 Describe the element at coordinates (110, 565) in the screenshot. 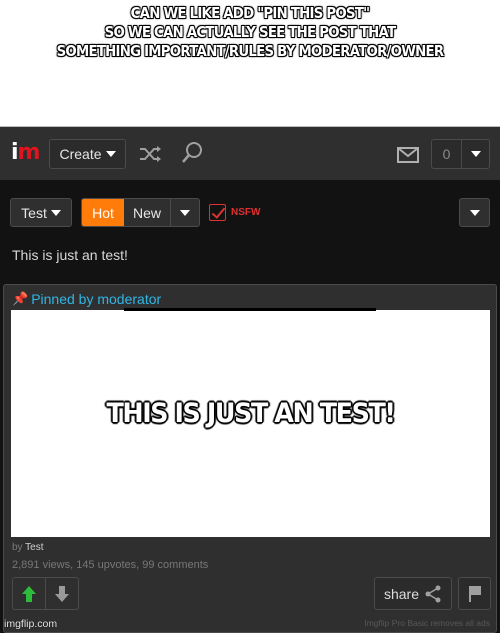

I see `post-stats: 2,891 views, 145 upvotes, 99 comments` at that location.